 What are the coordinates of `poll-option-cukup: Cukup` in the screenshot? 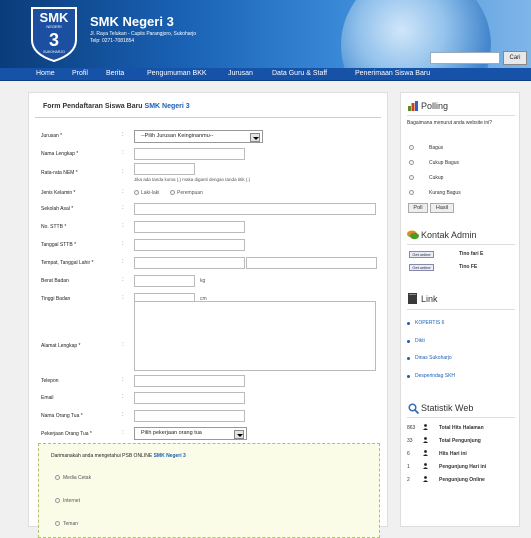 It's located at (436, 178).